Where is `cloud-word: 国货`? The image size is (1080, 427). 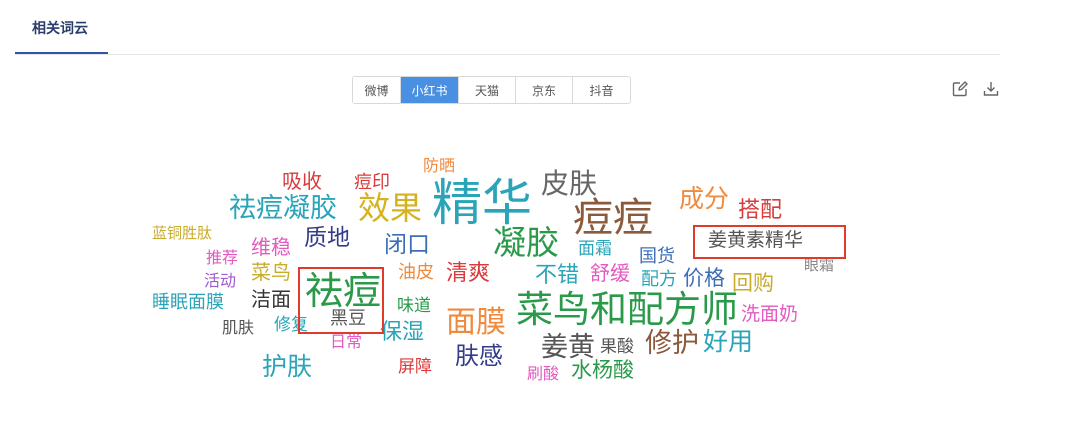 cloud-word: 国货 is located at coordinates (657, 256).